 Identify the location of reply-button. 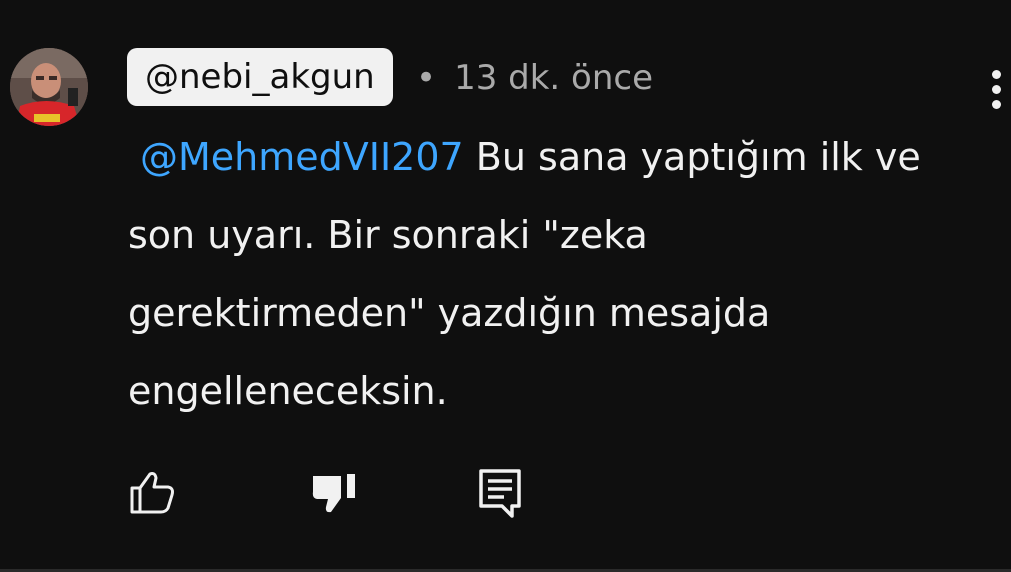
(500, 492).